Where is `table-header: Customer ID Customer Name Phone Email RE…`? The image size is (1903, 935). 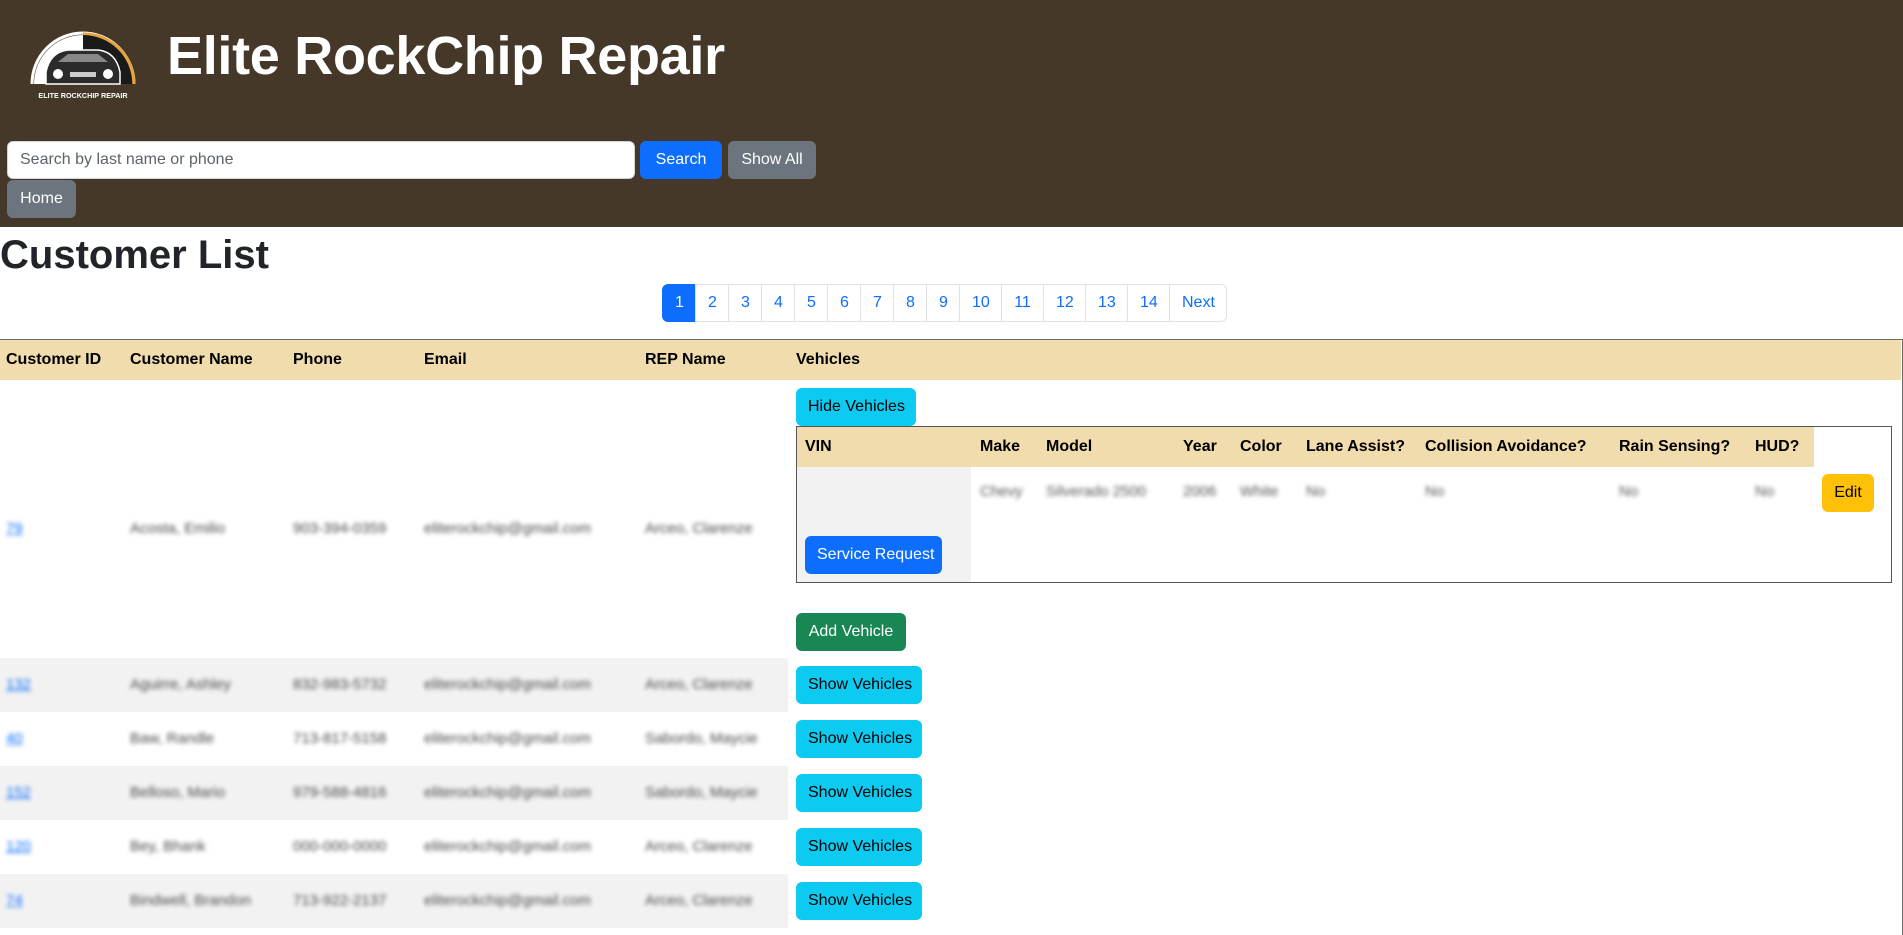
table-header: Customer ID Customer Name Phone Email RE… is located at coordinates (950, 360).